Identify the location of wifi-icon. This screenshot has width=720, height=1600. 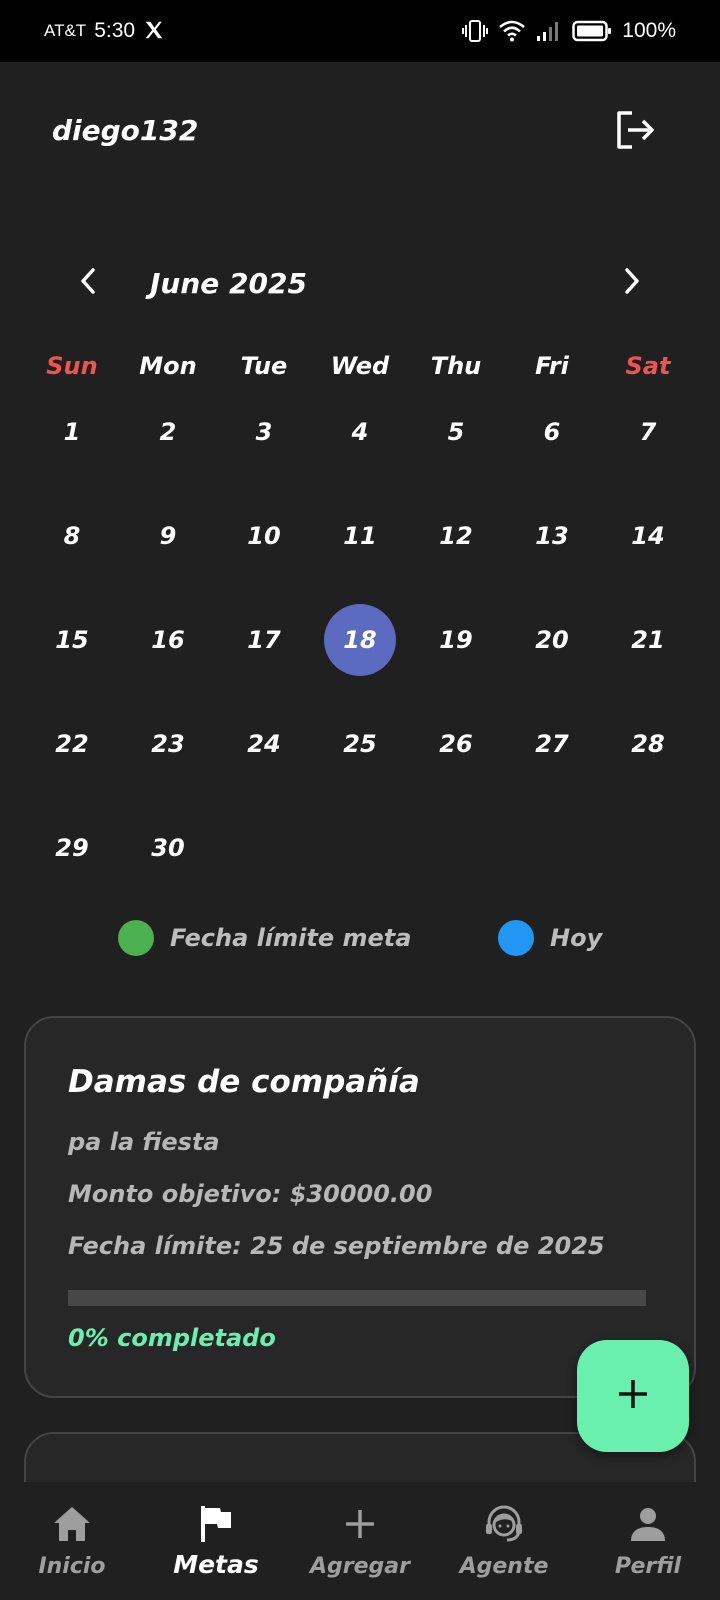
(512, 31).